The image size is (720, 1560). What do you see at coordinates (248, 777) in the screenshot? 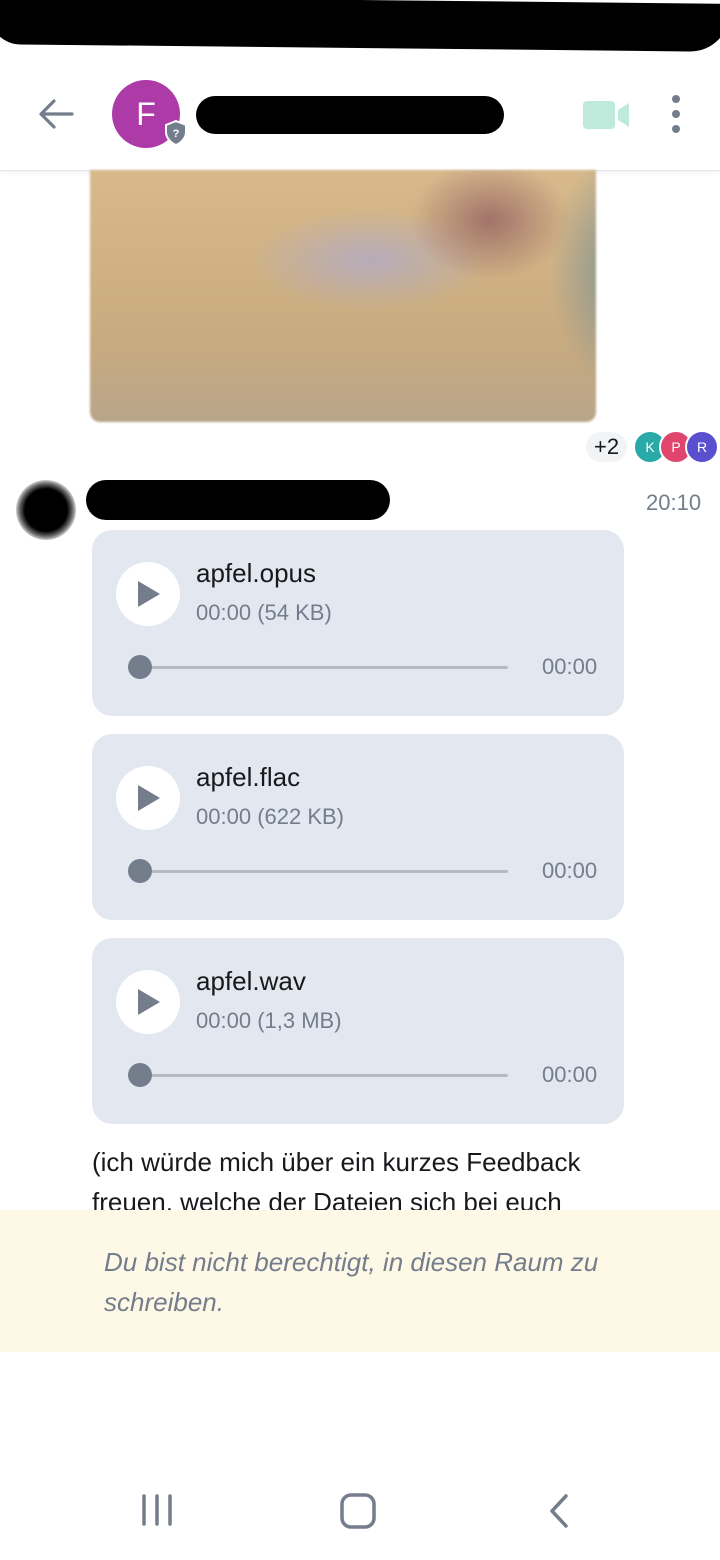
I see `audio-filename: apfel.flac` at bounding box center [248, 777].